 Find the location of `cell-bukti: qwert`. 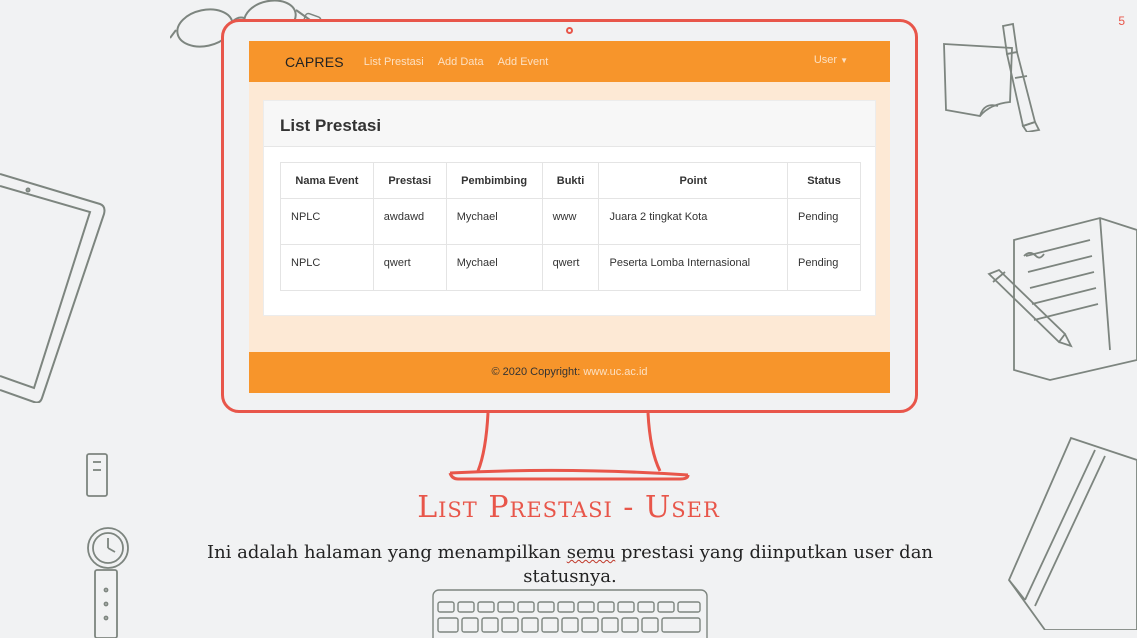

cell-bukti: qwert is located at coordinates (570, 267).